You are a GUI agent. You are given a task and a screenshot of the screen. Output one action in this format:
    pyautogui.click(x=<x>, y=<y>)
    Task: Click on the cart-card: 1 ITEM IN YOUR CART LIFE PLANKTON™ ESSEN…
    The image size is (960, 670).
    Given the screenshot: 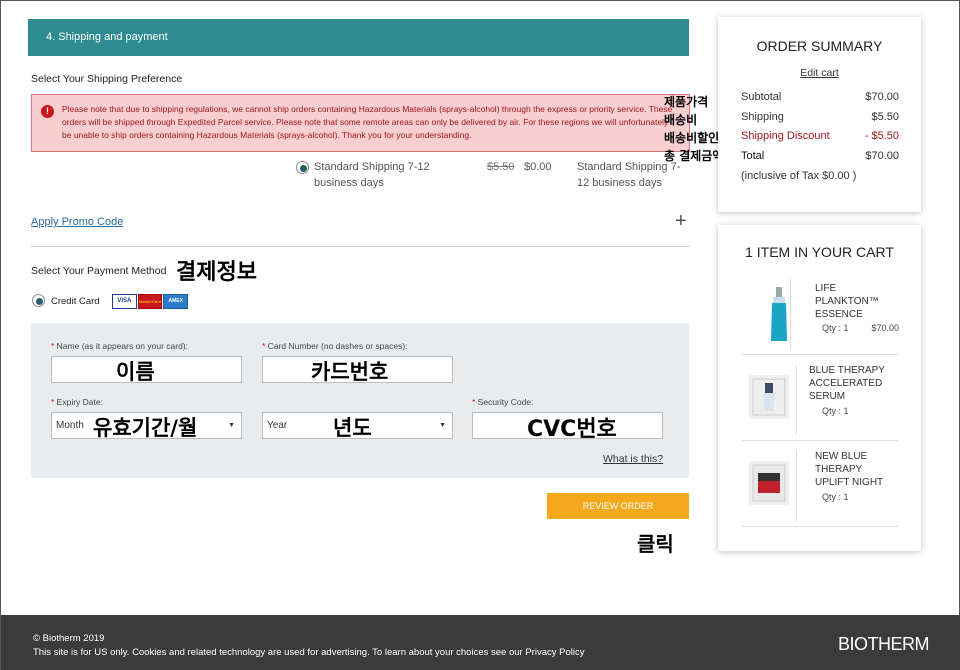 What is the action you would take?
    pyautogui.click(x=819, y=388)
    